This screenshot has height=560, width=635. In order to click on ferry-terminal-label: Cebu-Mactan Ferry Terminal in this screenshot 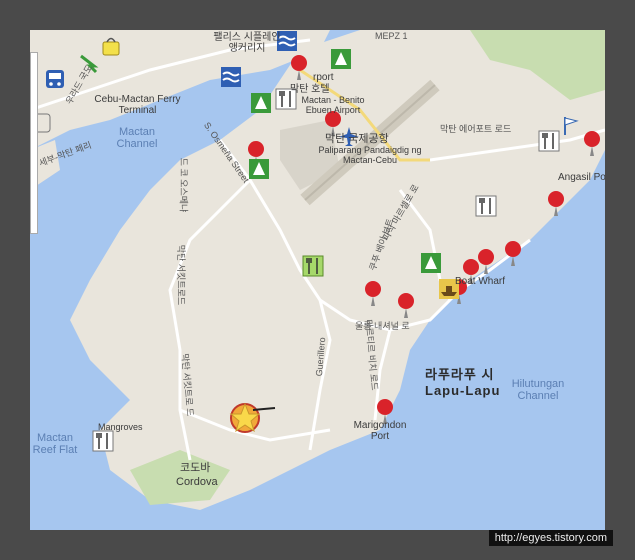, I will do `click(137, 105)`.